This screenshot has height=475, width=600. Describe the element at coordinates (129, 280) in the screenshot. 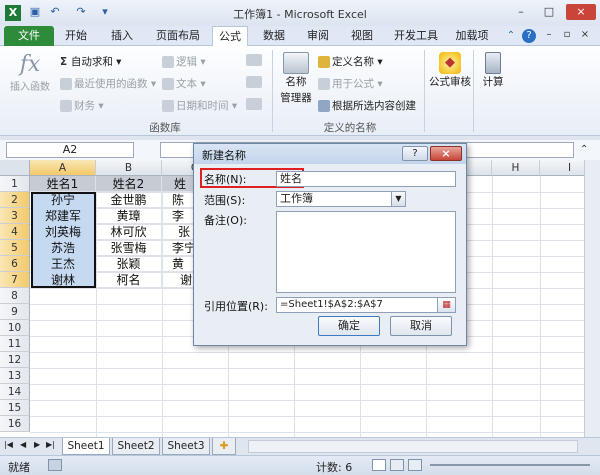

I see `cell-b7: 柯名` at that location.